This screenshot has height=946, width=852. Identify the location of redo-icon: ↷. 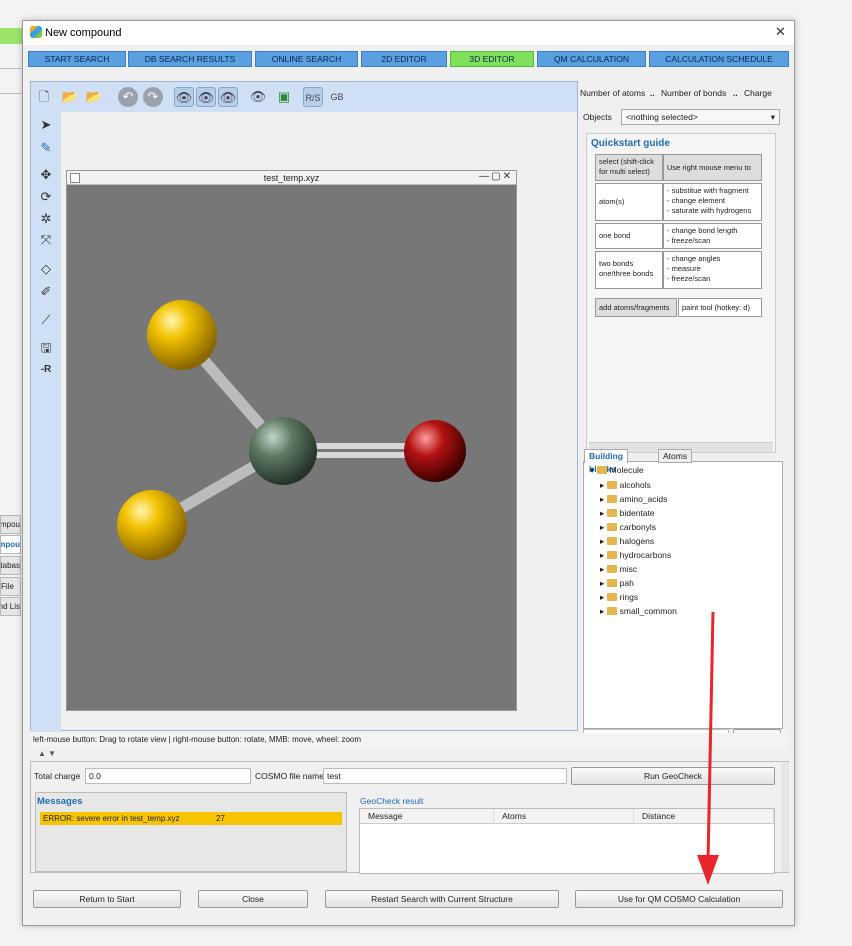
(153, 97).